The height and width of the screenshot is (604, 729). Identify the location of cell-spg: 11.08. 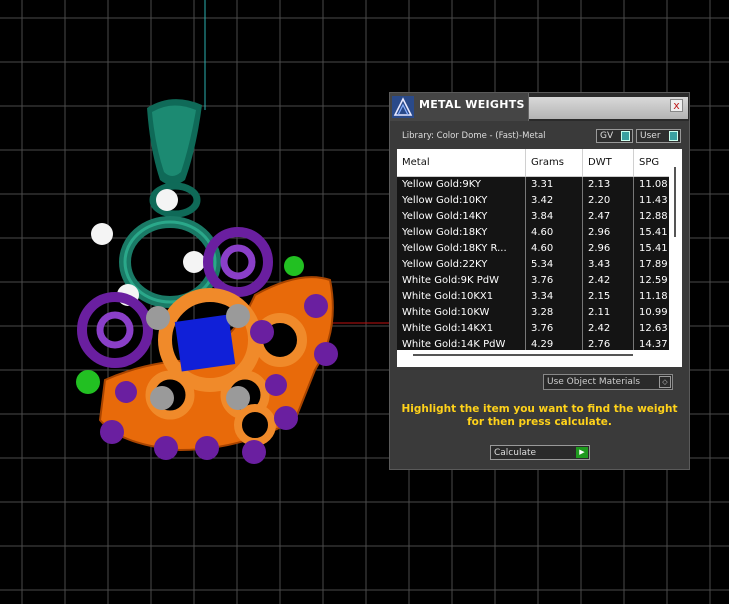
(653, 184).